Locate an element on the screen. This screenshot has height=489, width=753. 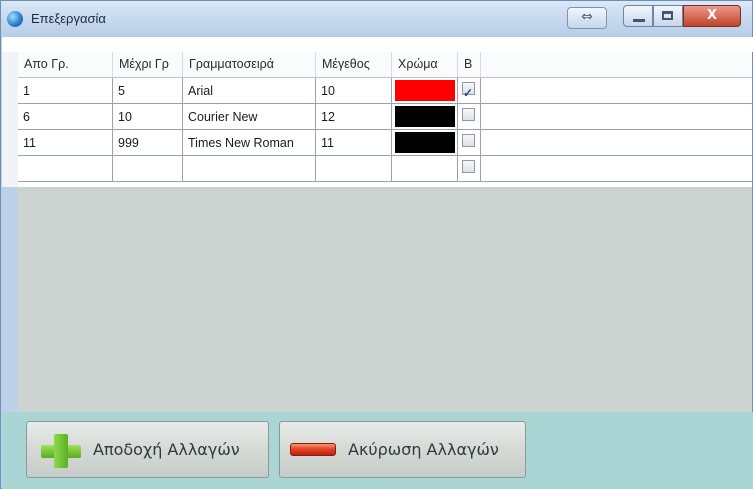
caption-buttons: X is located at coordinates (683, 17).